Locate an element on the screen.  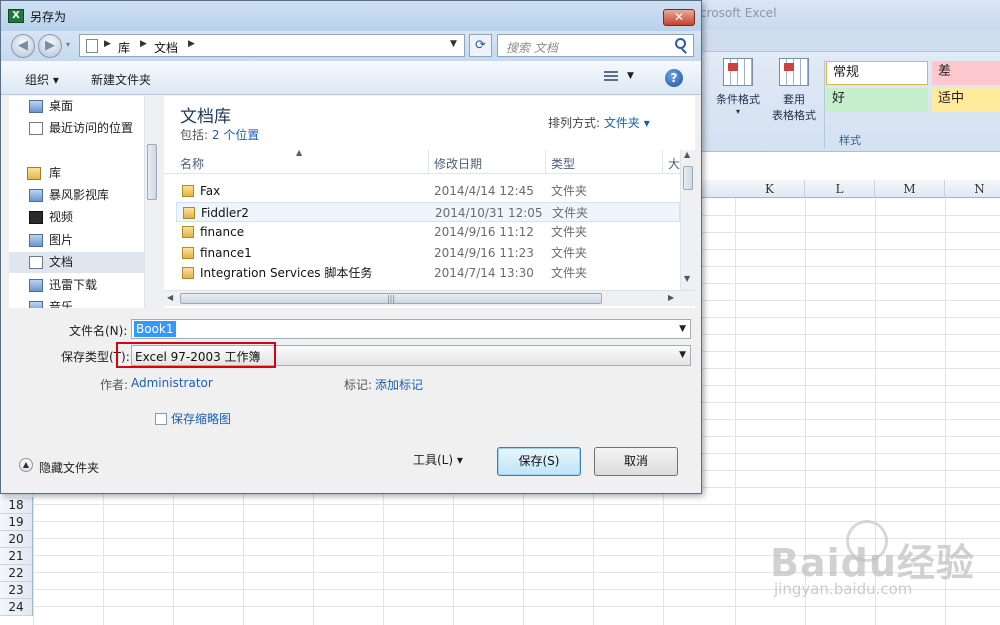
style-good: 好 is located at coordinates (877, 100).